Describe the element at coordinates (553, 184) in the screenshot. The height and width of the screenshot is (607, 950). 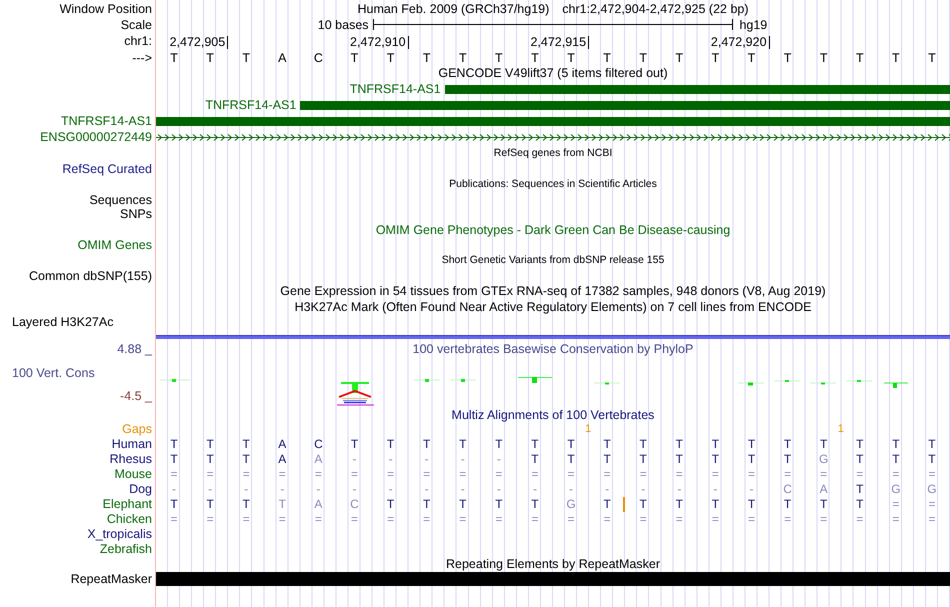
I see `track-title: Publications: Sequences in Scientific Articles` at that location.